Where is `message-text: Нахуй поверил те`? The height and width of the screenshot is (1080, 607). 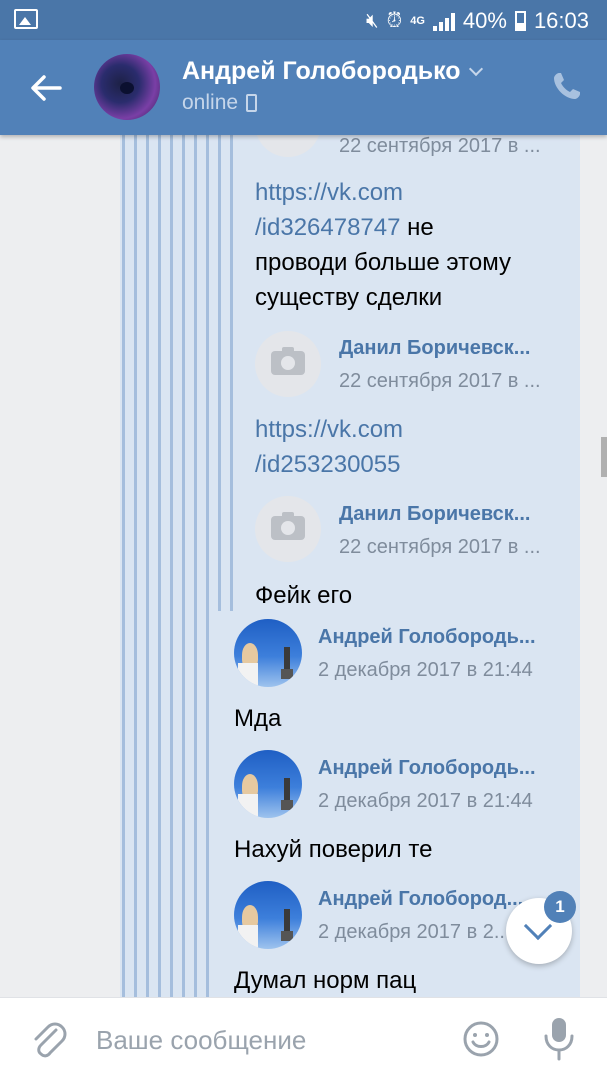 message-text: Нахуй поверил те is located at coordinates (333, 849).